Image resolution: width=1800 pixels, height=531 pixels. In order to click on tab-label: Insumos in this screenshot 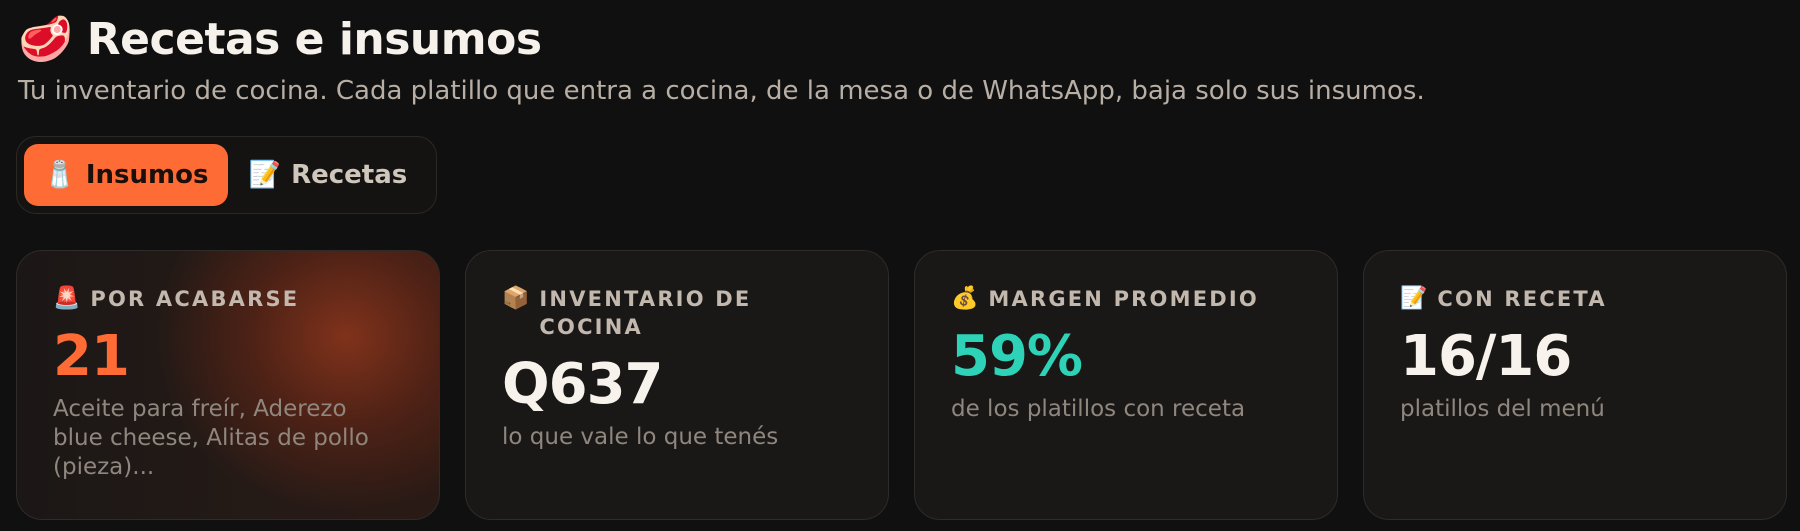, I will do `click(147, 175)`.